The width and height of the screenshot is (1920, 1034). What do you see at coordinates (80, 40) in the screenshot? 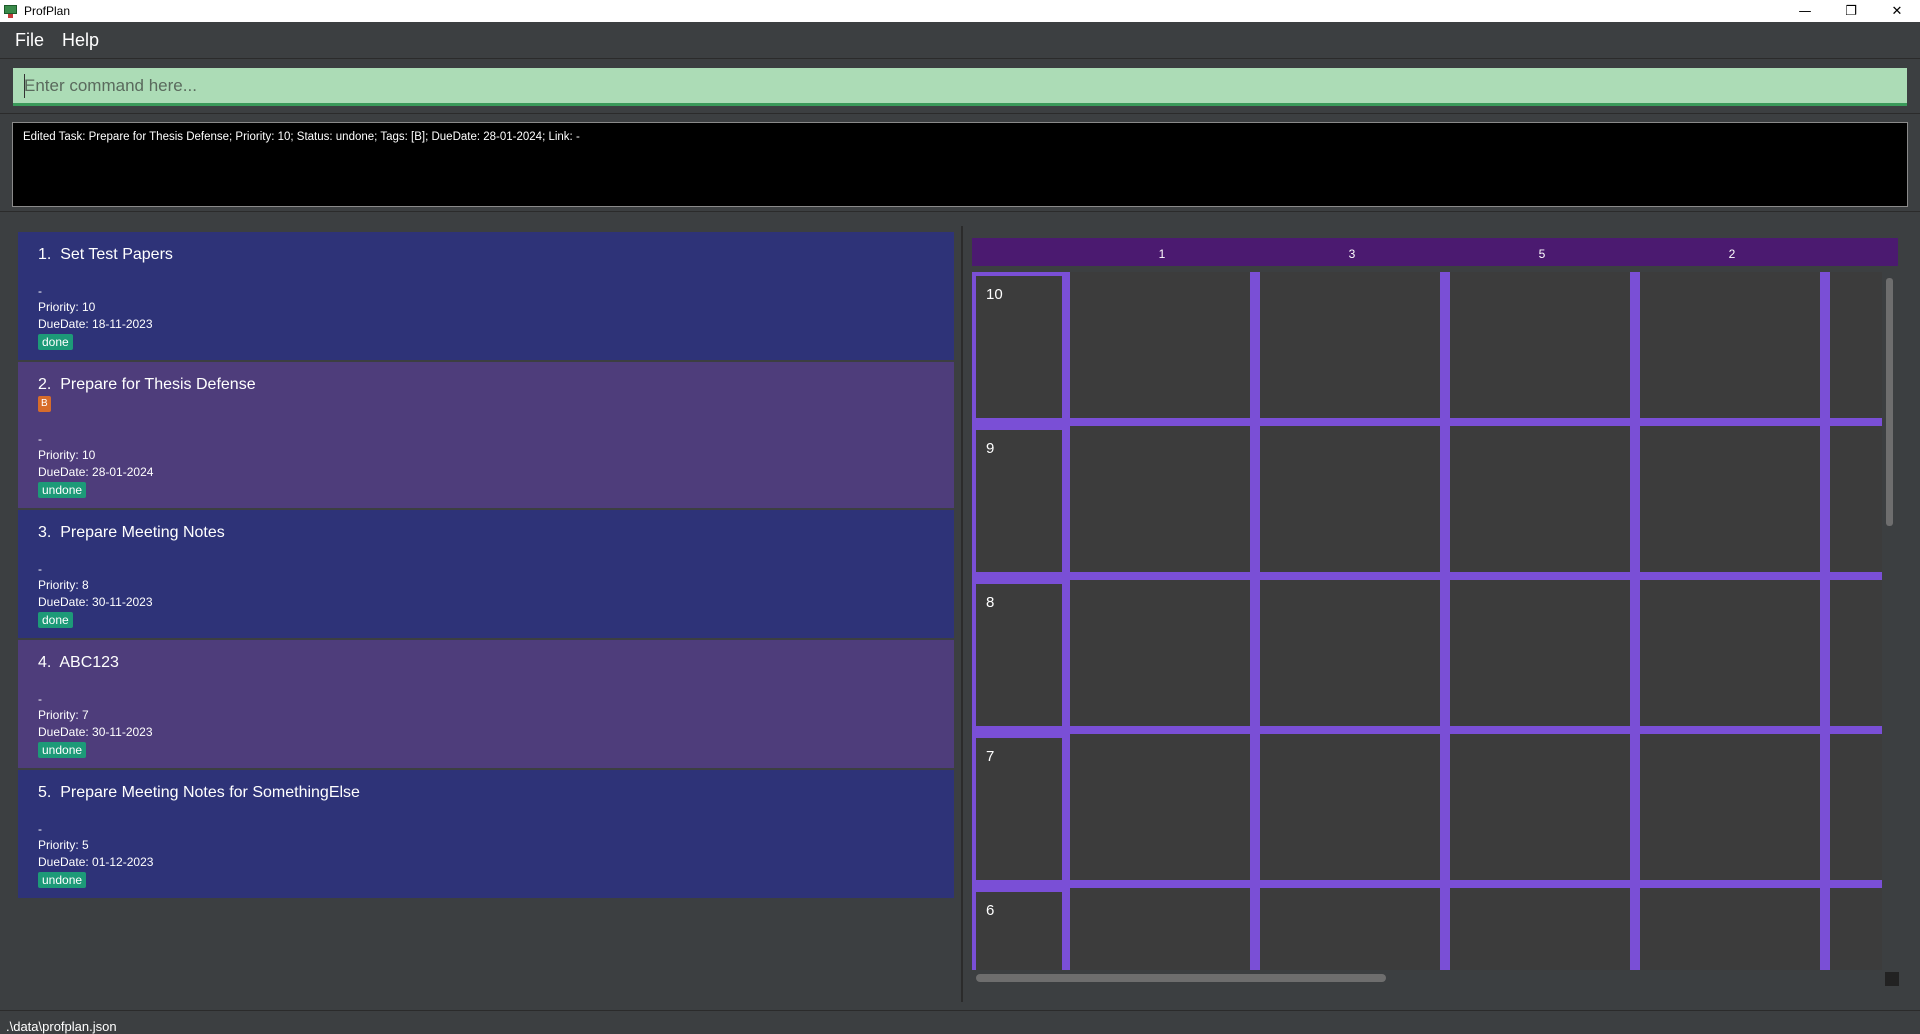
I see `menu-help: Help` at bounding box center [80, 40].